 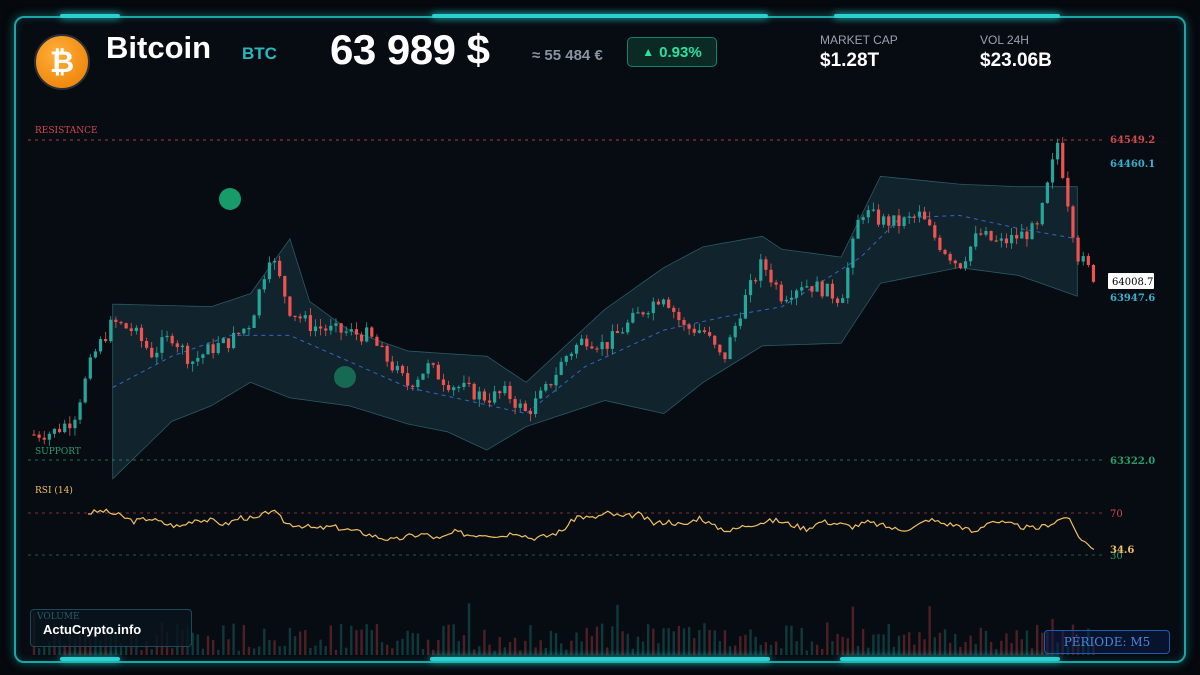 I want to click on support-value: 63322.0, so click(x=1132, y=461).